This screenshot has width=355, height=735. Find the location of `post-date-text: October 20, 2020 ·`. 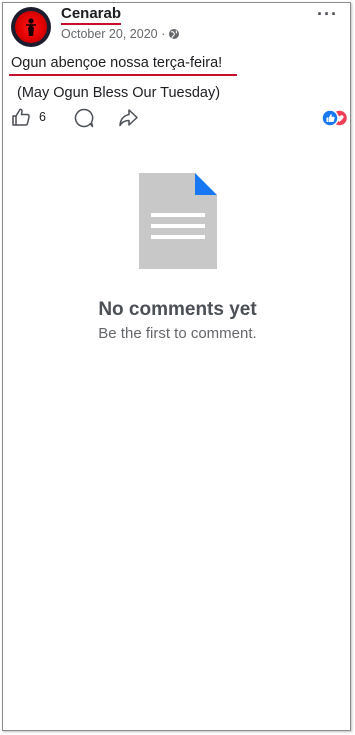

post-date-text: October 20, 2020 · is located at coordinates (113, 34).